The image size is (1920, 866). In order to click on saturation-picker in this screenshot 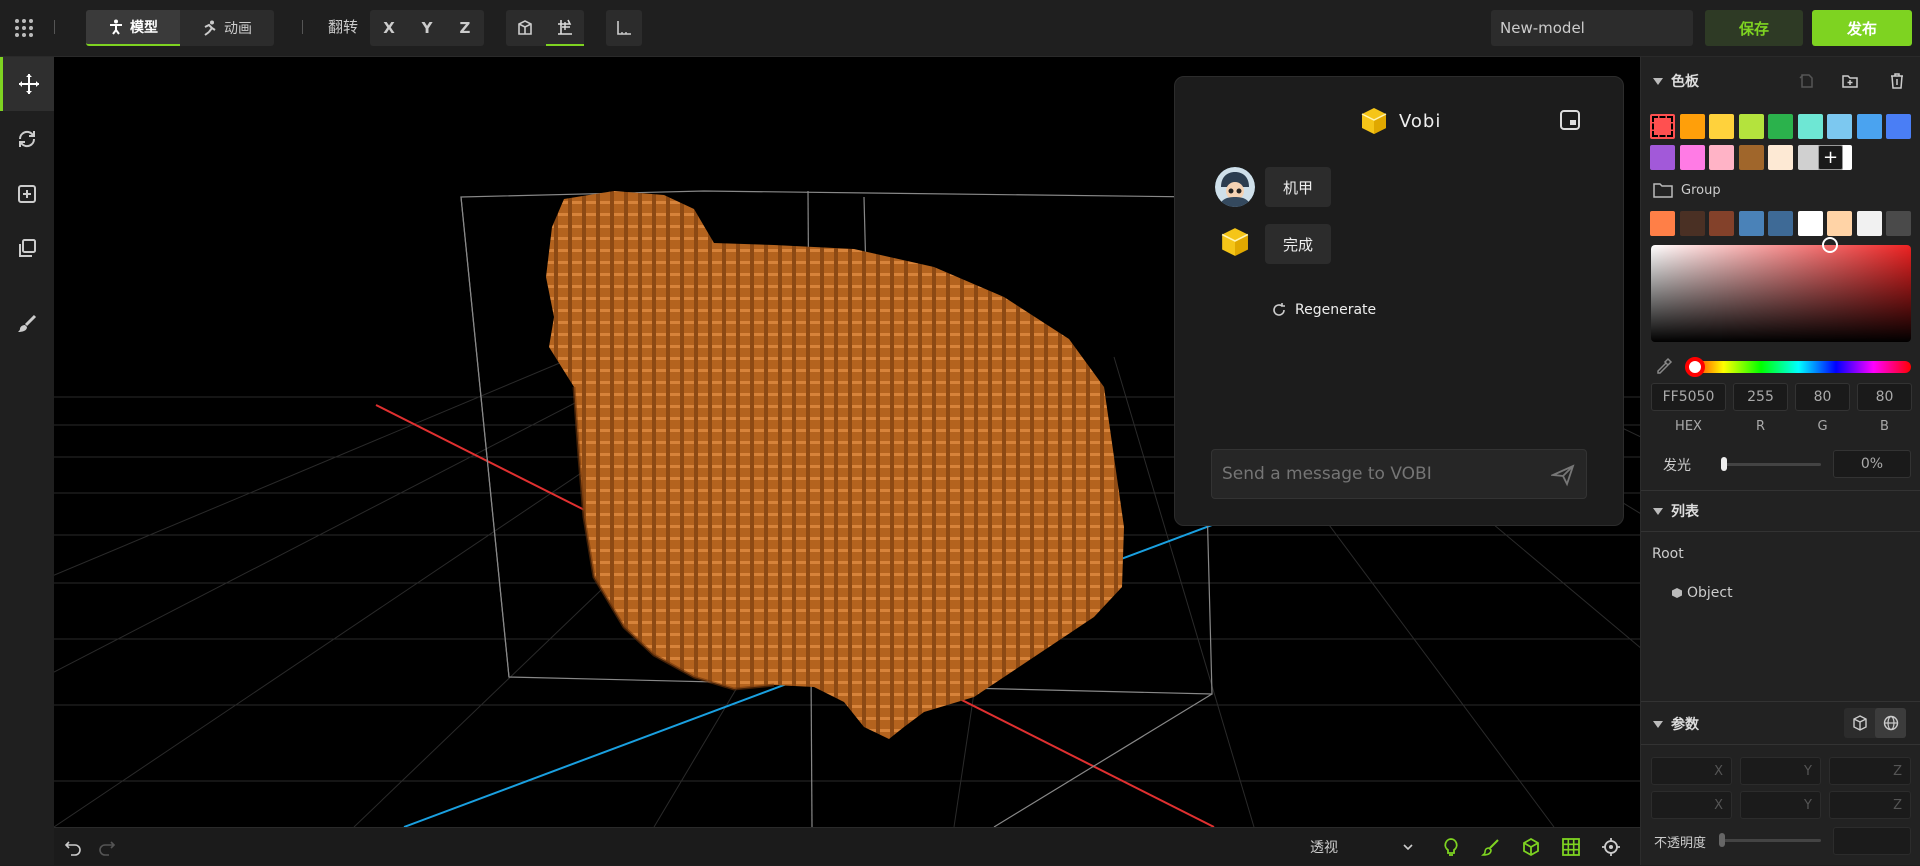, I will do `click(1781, 293)`.